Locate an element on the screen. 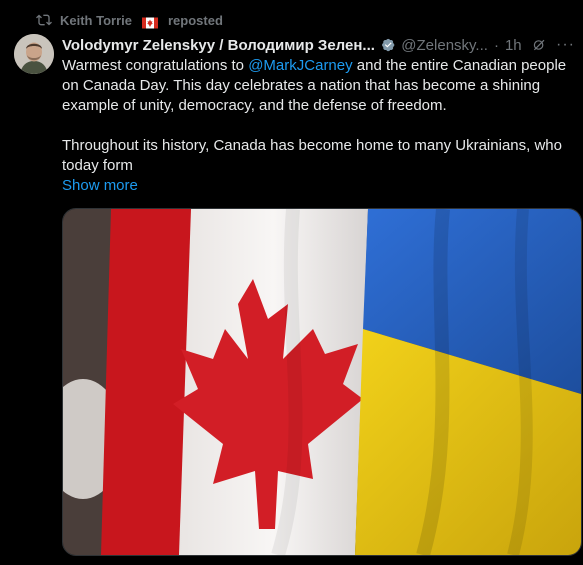  verified-badge-icon is located at coordinates (388, 45).